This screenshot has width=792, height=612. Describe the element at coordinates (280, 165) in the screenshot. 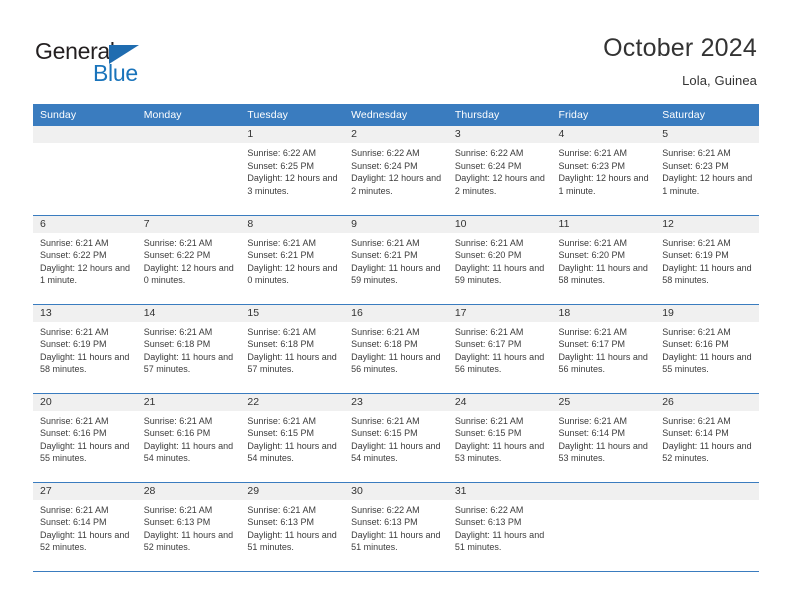

I see `sunset-text: Sunset: 6:25 PM` at that location.